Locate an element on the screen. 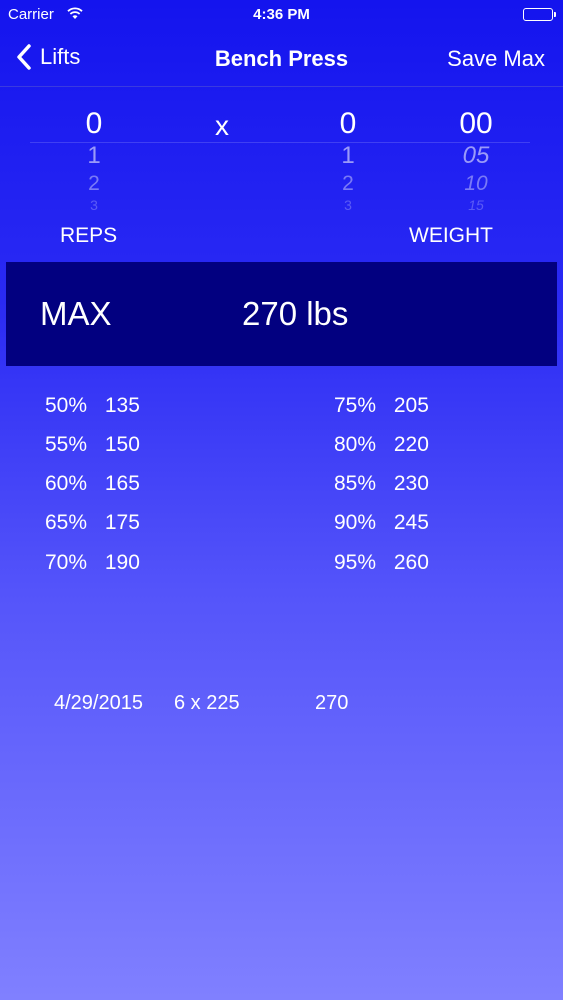  percentage-weight: 245 is located at coordinates (411, 522).